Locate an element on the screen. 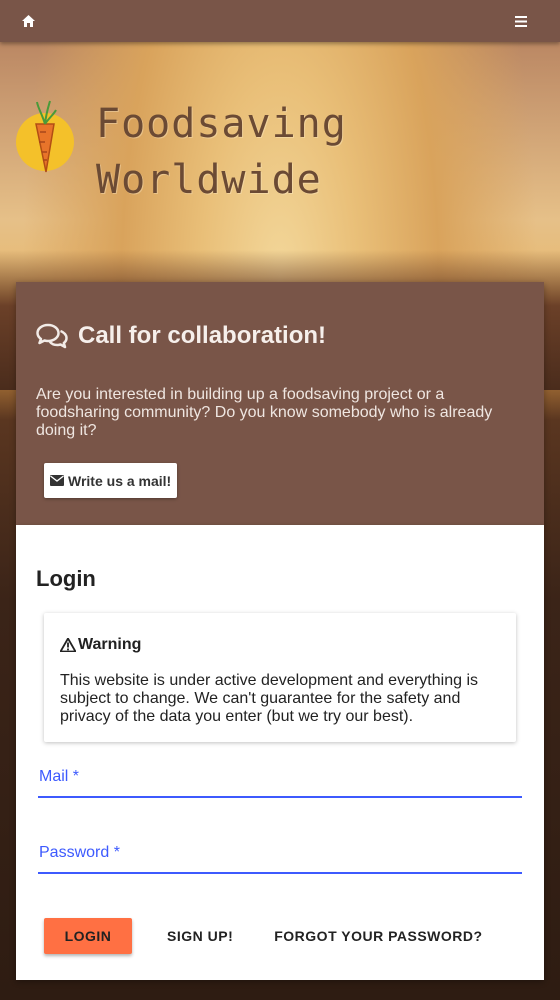 The height and width of the screenshot is (1000, 560). carrot-logo-icon is located at coordinates (45, 136).